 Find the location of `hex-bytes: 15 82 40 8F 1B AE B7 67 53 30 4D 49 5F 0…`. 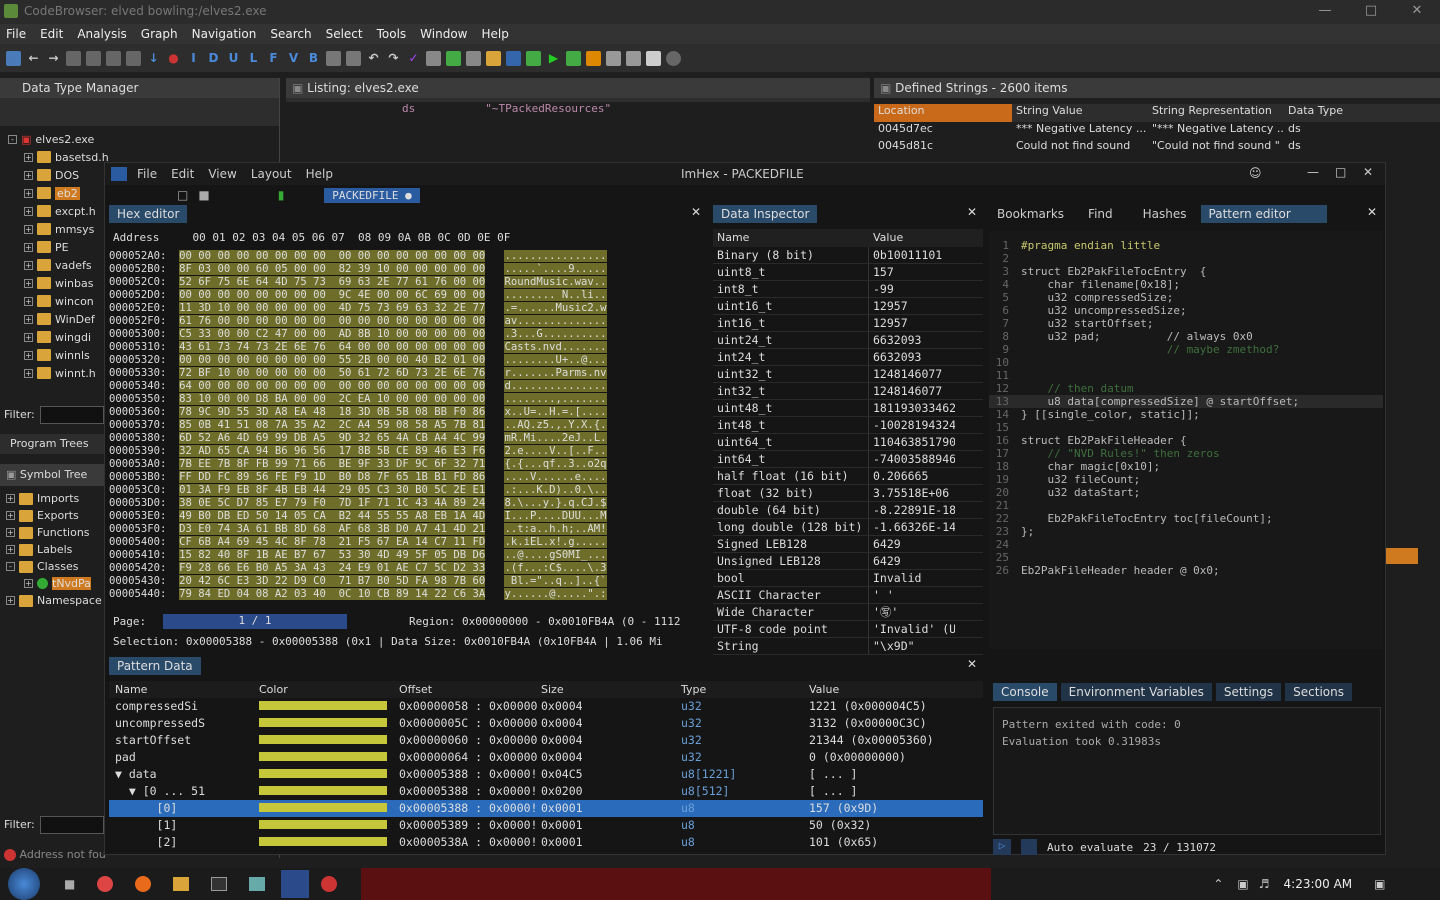

hex-bytes: 15 82 40 8F 1B AE B7 67 53 30 4D 49 5F 0… is located at coordinates (332, 555).